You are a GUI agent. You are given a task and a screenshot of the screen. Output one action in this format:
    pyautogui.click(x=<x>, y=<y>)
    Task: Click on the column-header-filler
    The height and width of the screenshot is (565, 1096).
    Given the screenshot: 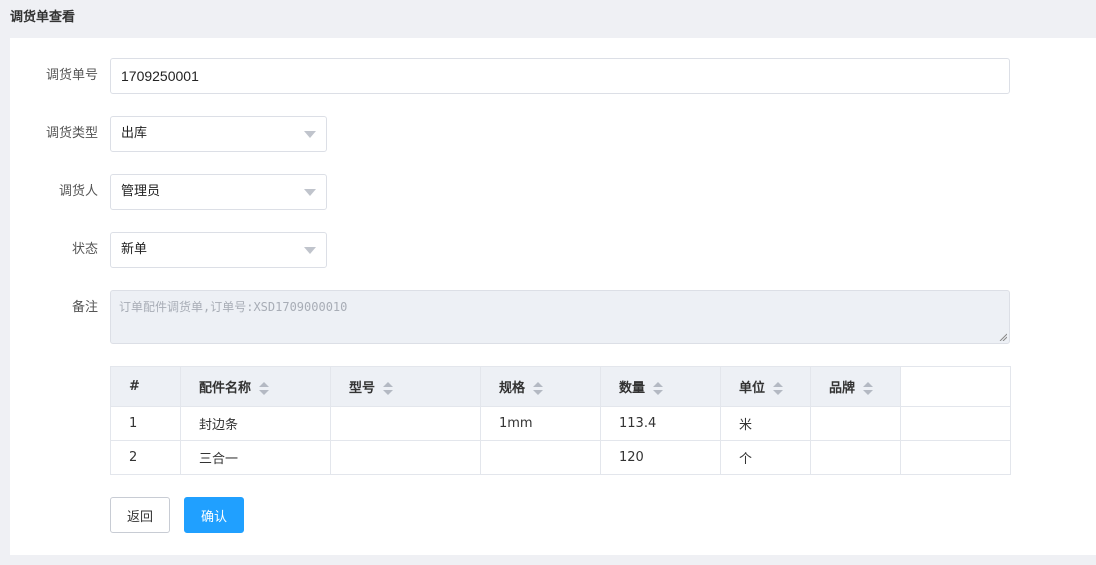 What is the action you would take?
    pyautogui.click(x=955, y=386)
    